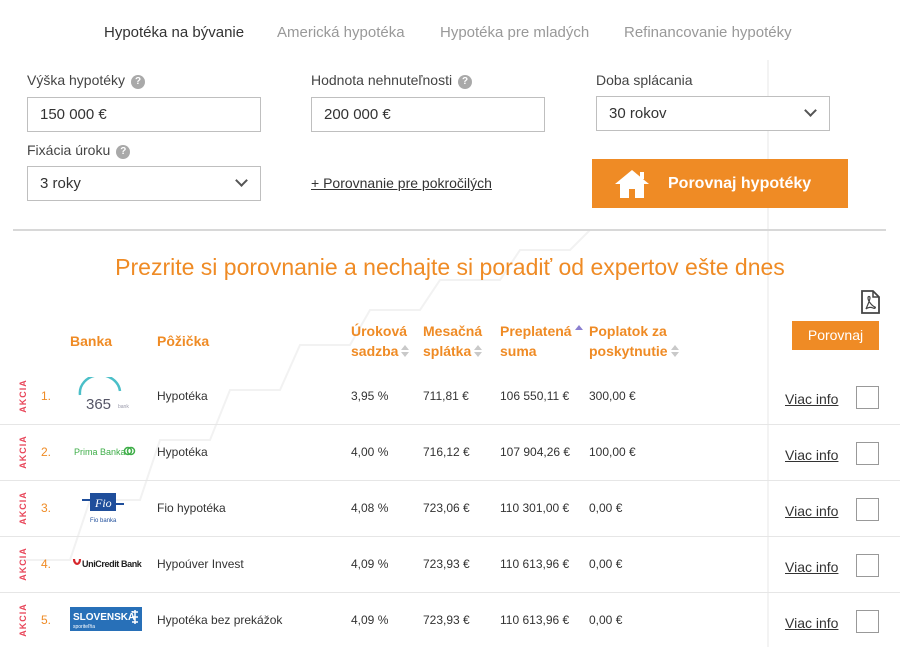 The image size is (917, 647). Describe the element at coordinates (375, 351) in the screenshot. I see `column-header-rate-line2-text: sadzba` at that location.